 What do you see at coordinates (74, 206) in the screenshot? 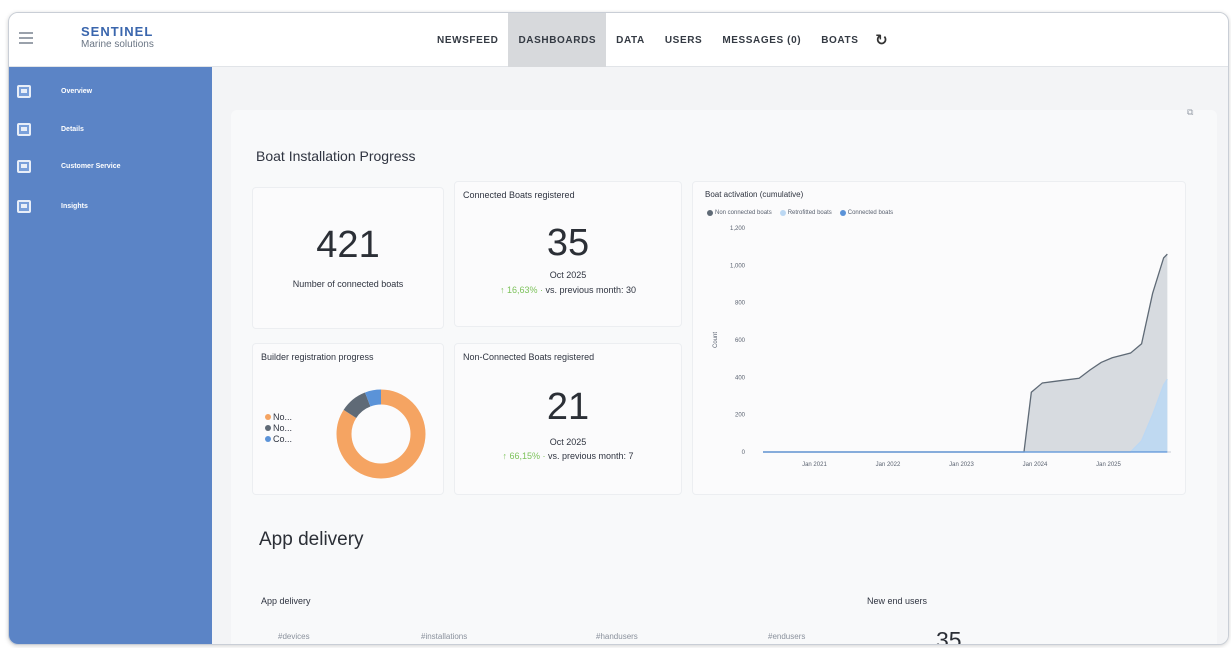
I see `sidebar-item-label: Insights` at bounding box center [74, 206].